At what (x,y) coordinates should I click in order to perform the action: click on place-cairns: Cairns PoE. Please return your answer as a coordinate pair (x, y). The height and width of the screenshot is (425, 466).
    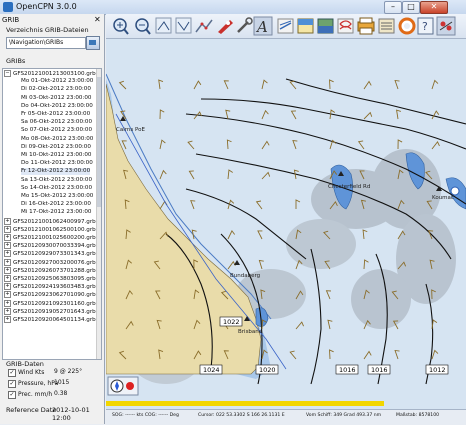
    Looking at the image, I should click on (130, 130).